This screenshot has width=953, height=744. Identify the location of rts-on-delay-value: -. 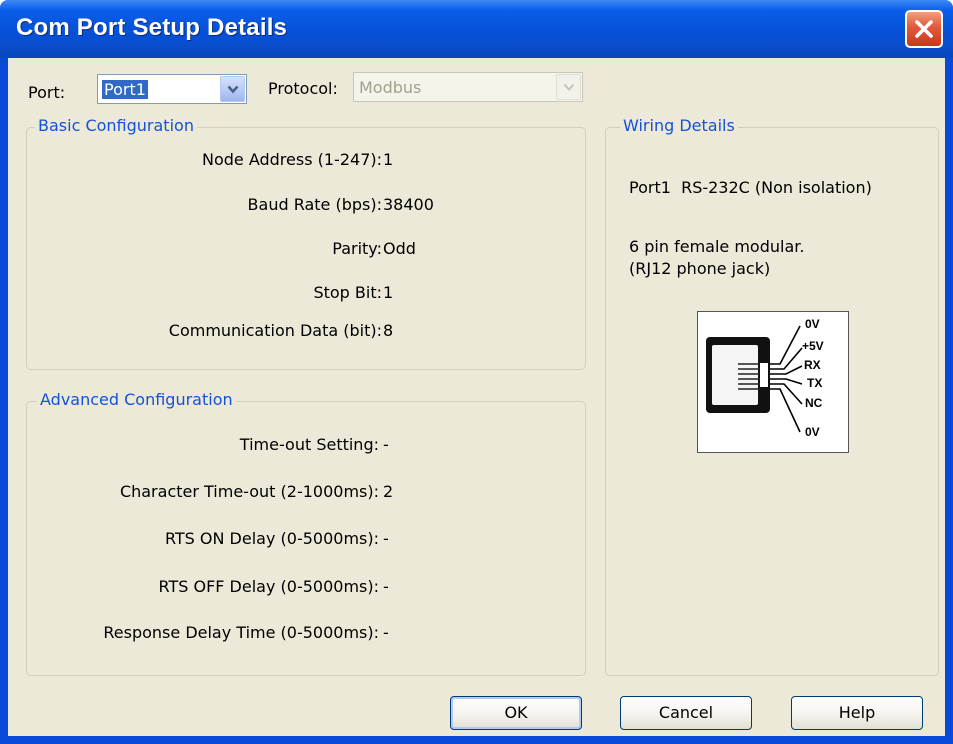
(386, 538).